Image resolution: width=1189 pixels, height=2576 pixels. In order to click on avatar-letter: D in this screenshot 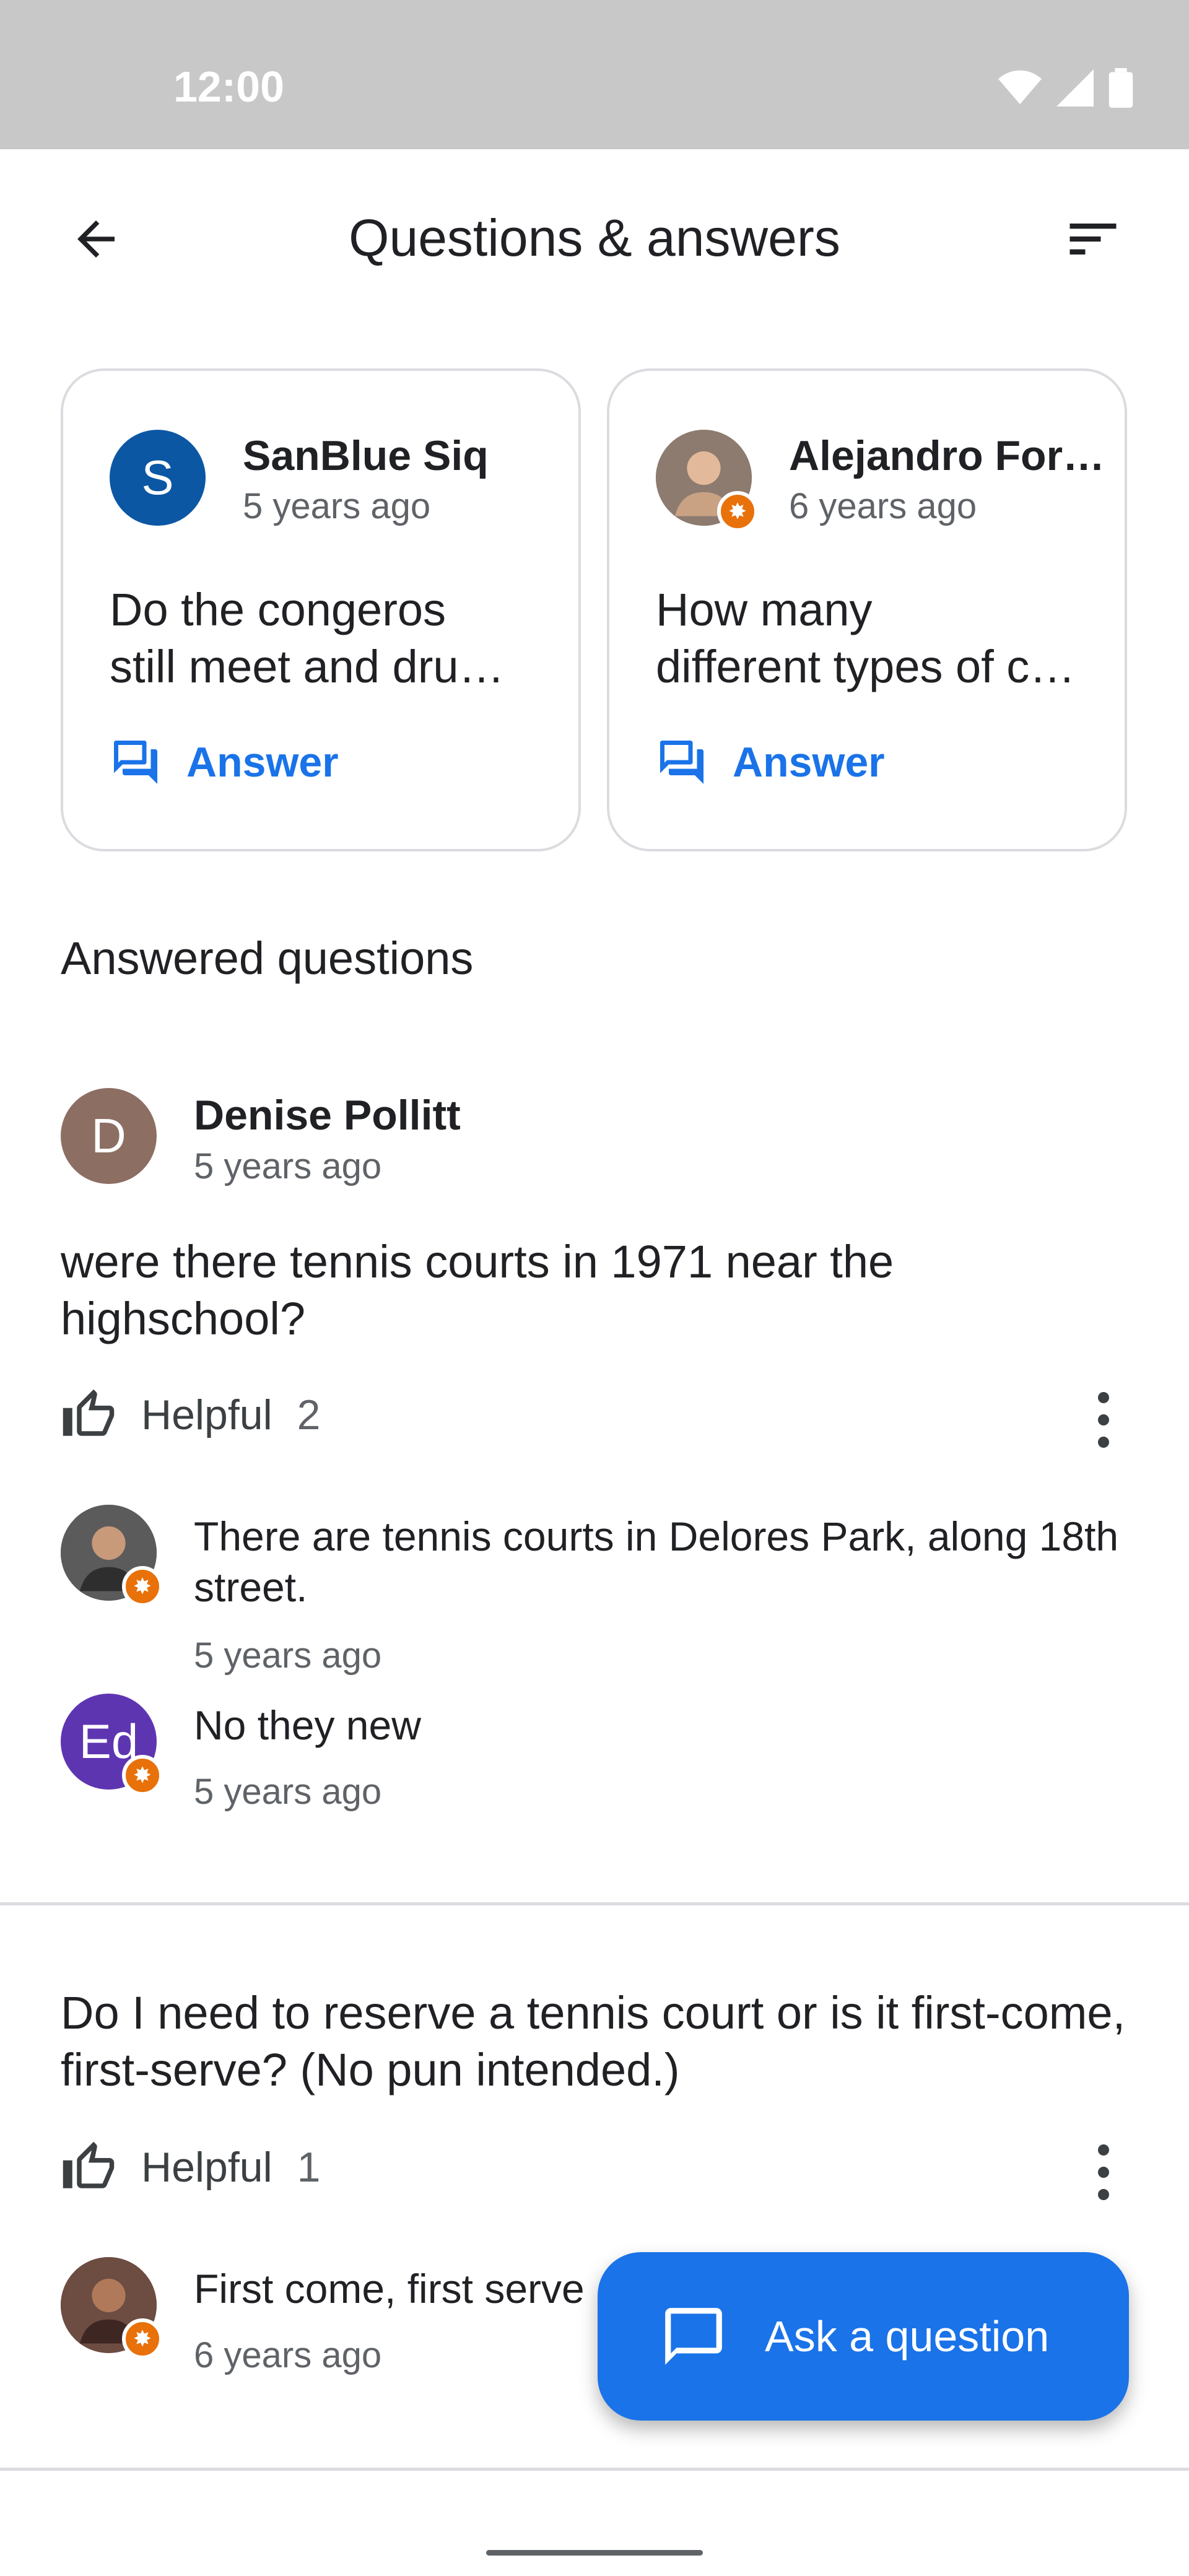, I will do `click(108, 1135)`.